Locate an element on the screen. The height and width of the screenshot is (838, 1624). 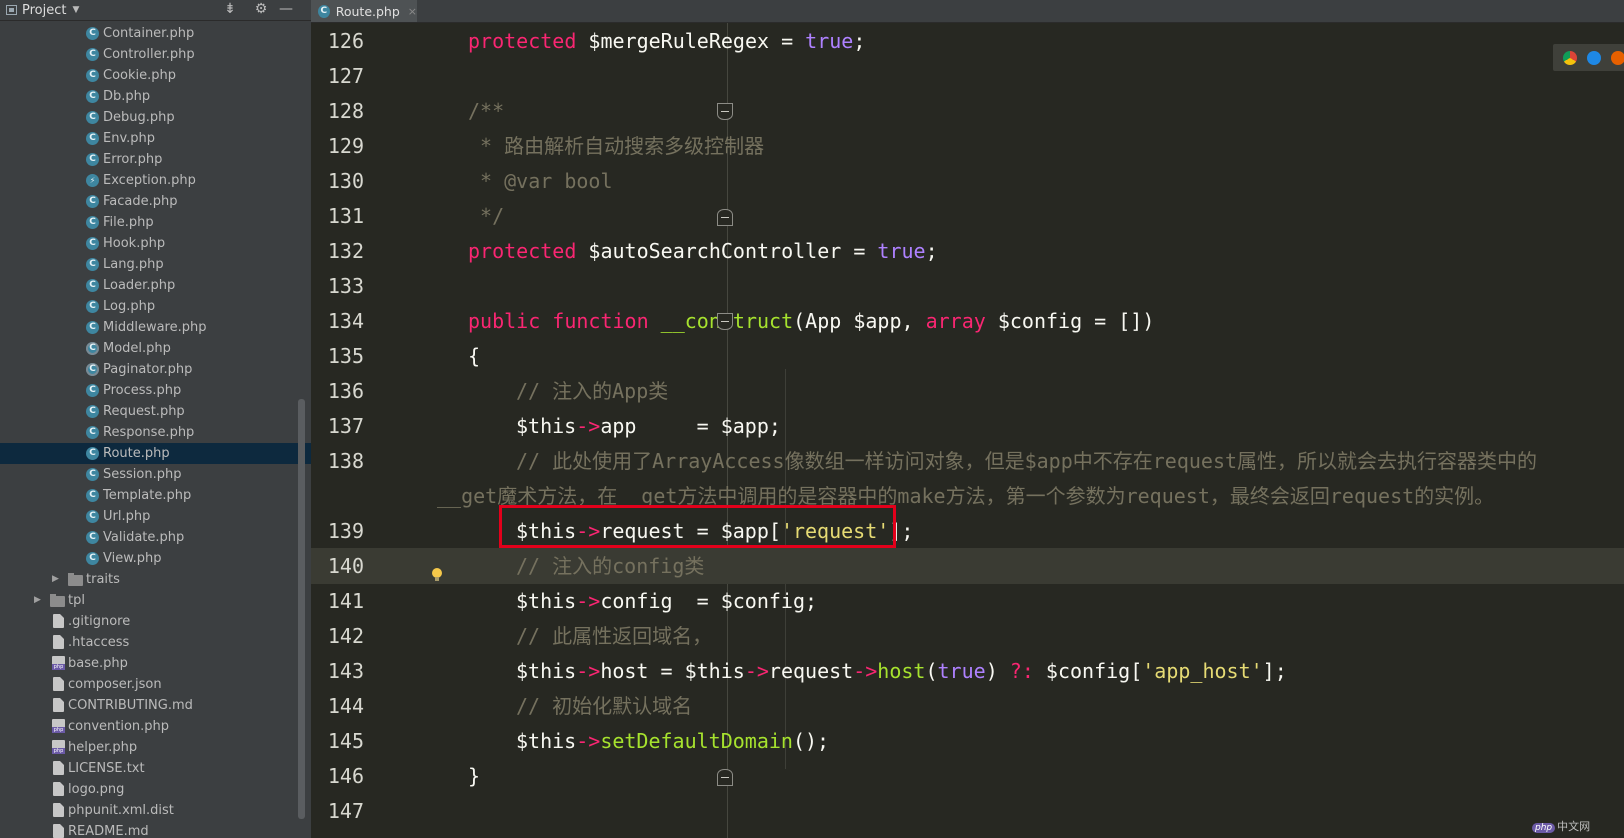
tree-item-env: C Env.php is located at coordinates (155, 138).